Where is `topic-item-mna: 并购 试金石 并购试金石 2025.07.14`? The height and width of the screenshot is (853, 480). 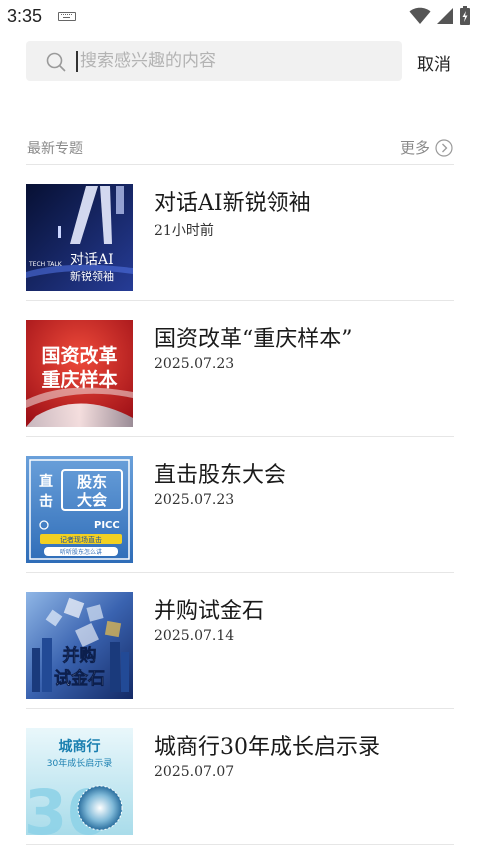
topic-item-mna: 并购 试金石 并购试金石 2025.07.14 is located at coordinates (240, 641).